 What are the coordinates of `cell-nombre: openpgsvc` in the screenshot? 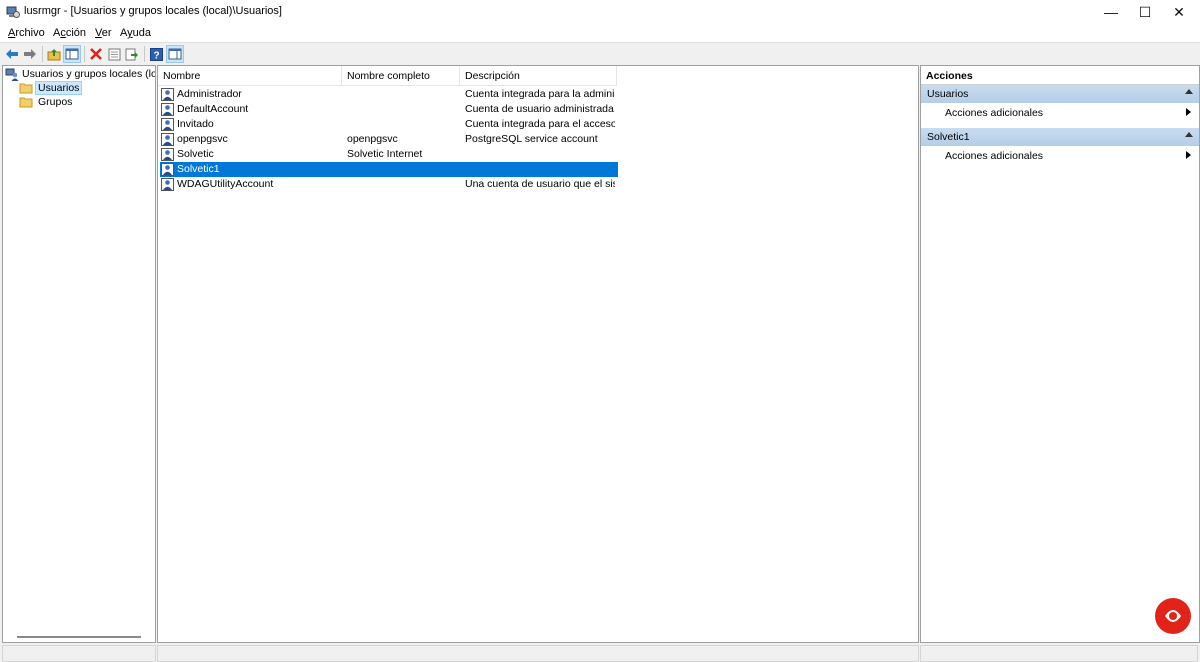 It's located at (202, 139).